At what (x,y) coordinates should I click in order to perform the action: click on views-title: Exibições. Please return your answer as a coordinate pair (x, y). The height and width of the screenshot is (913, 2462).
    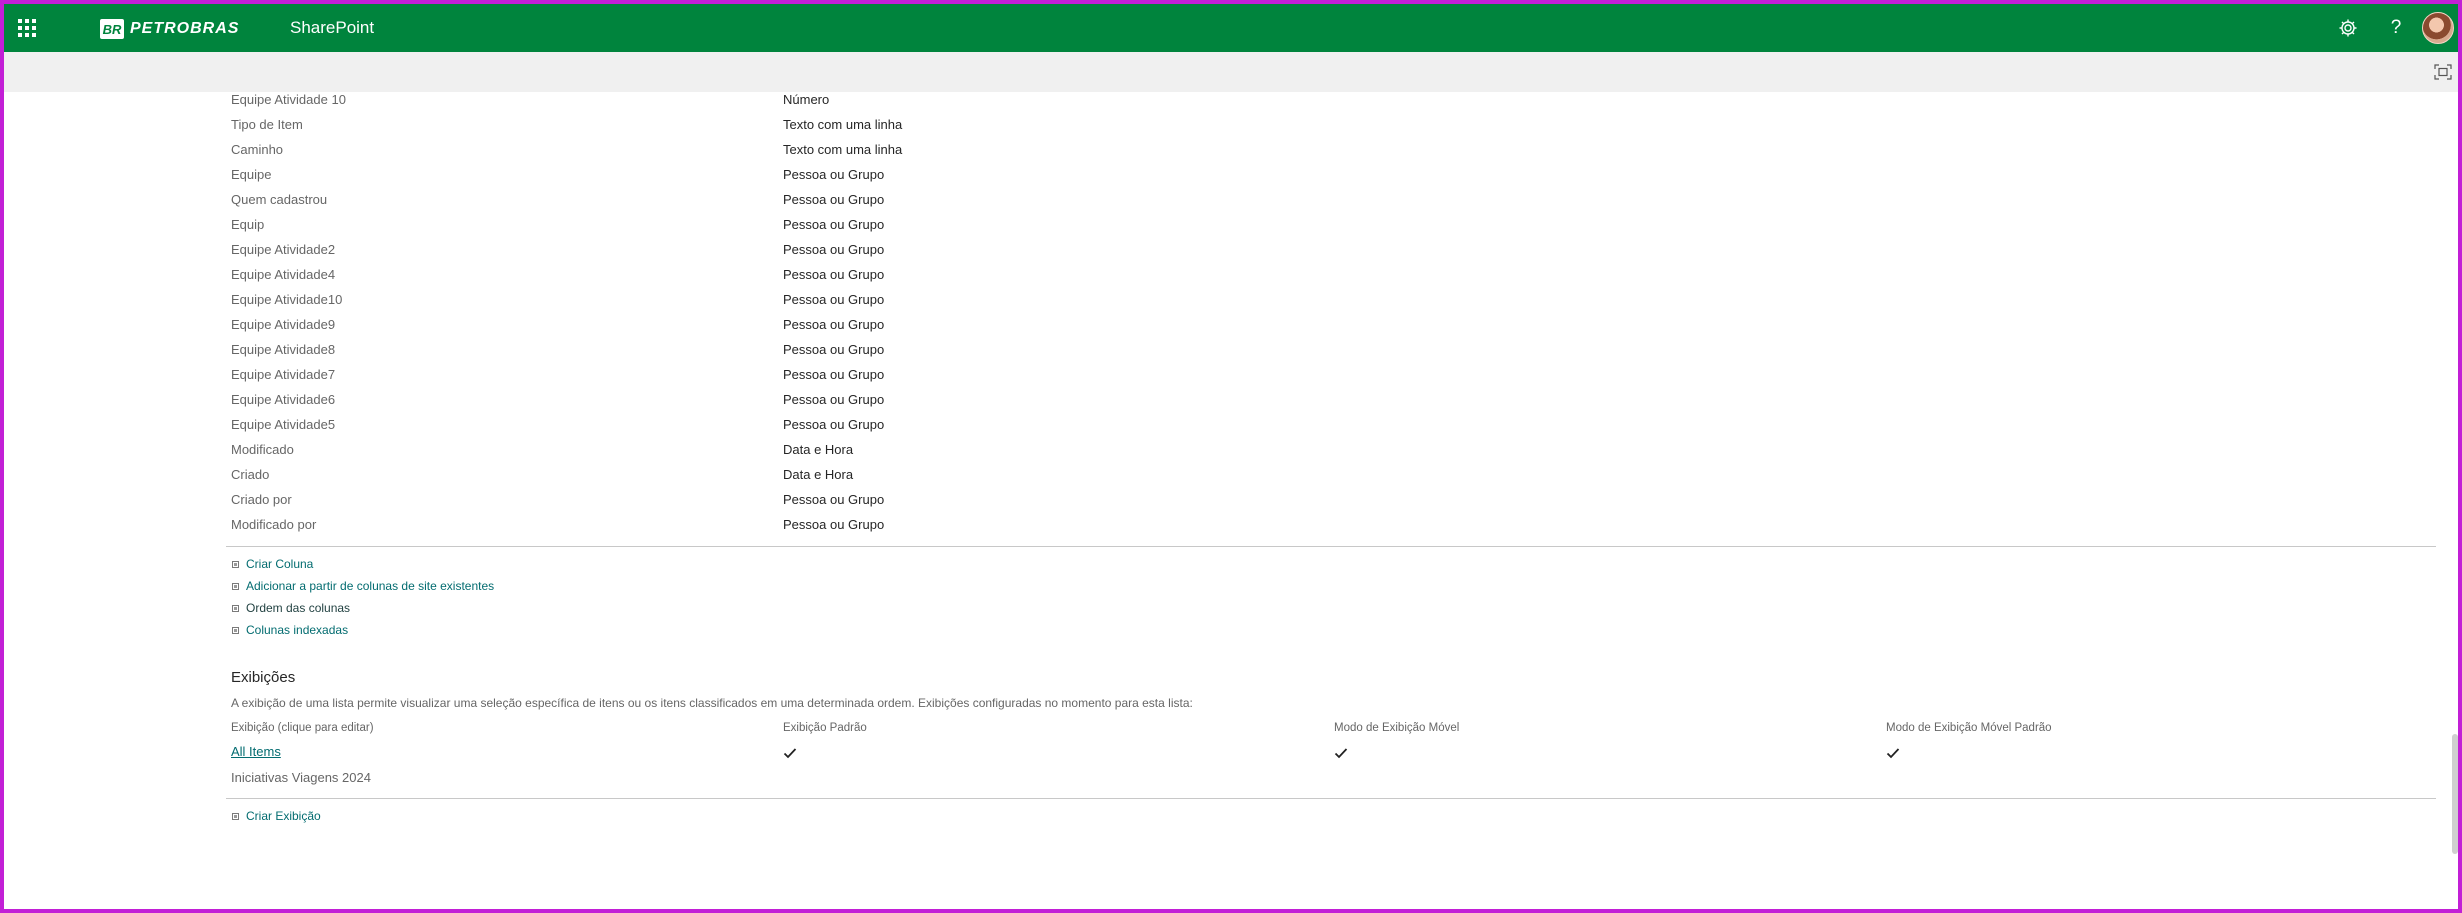
    Looking at the image, I should click on (263, 677).